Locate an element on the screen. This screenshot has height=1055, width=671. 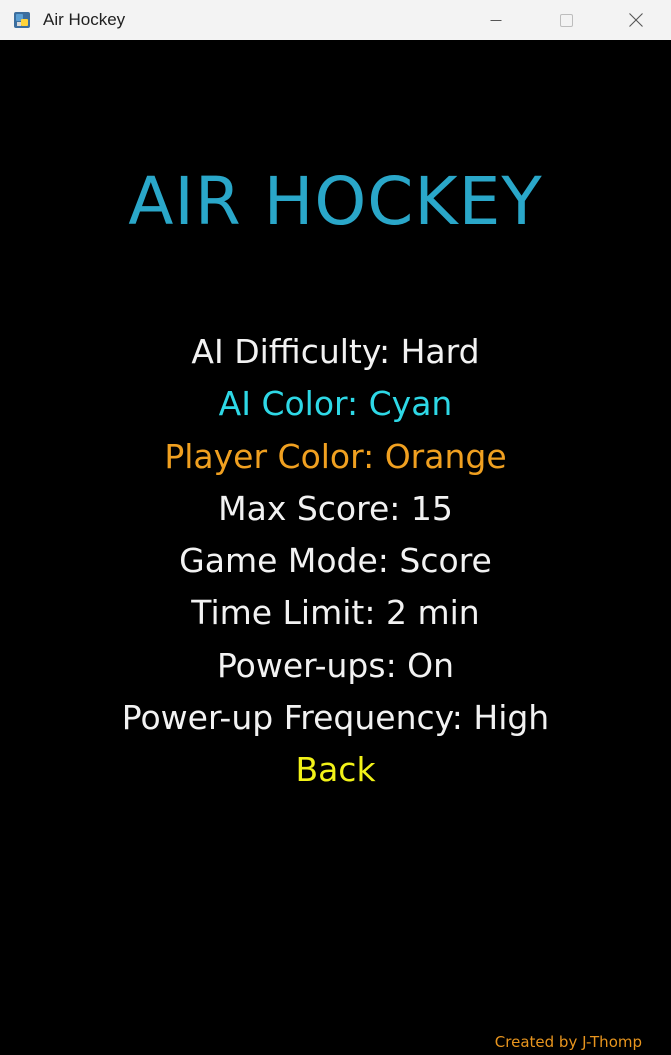
game-title: AIR HOCKEY is located at coordinates (335, 201).